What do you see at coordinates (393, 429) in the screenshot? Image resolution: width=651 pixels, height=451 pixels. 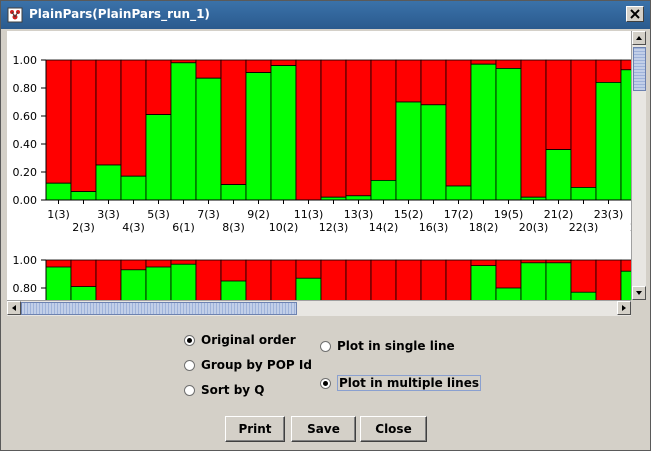 I see `close-button: Close` at bounding box center [393, 429].